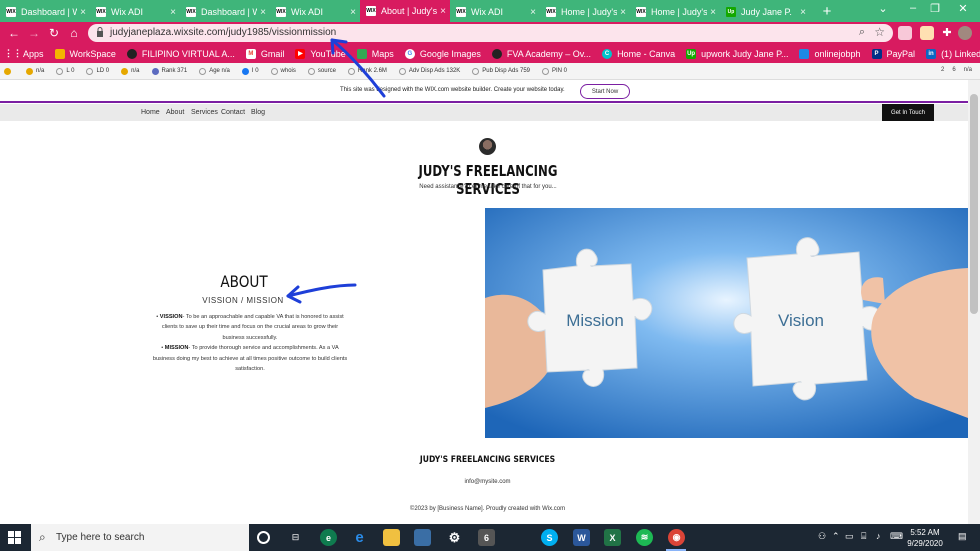  I want to click on seo-metric: PIN 0, so click(554, 71).